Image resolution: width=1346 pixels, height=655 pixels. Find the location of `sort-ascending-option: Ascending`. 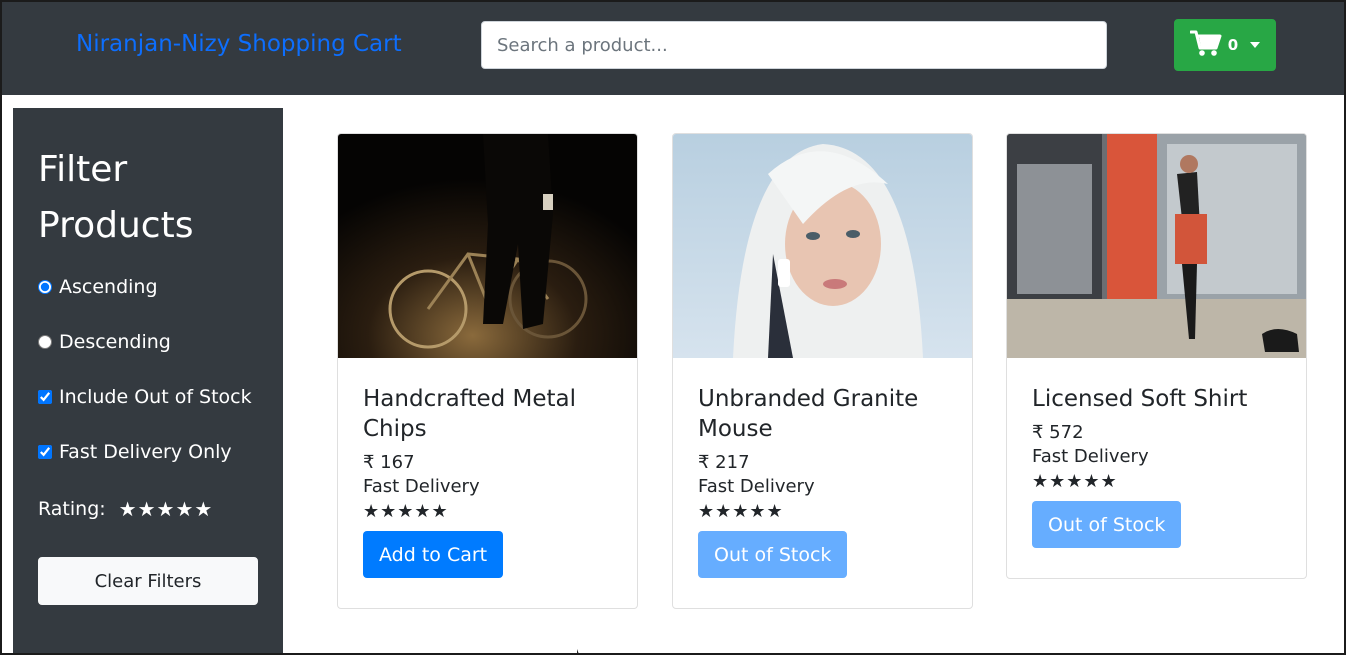

sort-ascending-option: Ascending is located at coordinates (98, 287).